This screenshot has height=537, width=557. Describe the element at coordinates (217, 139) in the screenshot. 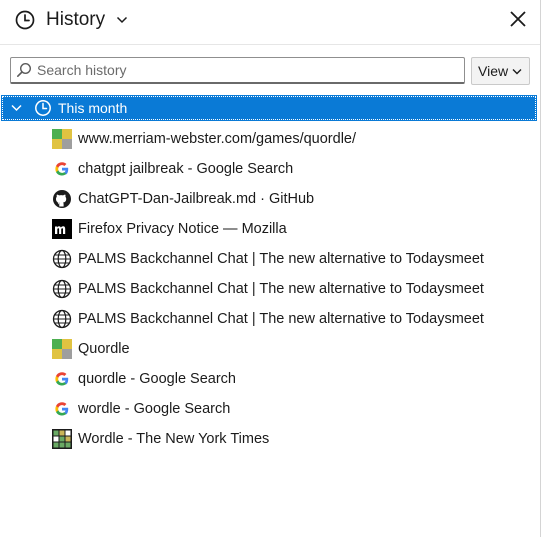

I see `history-item-title: www.merriam-webster.com/games/quordle/` at that location.